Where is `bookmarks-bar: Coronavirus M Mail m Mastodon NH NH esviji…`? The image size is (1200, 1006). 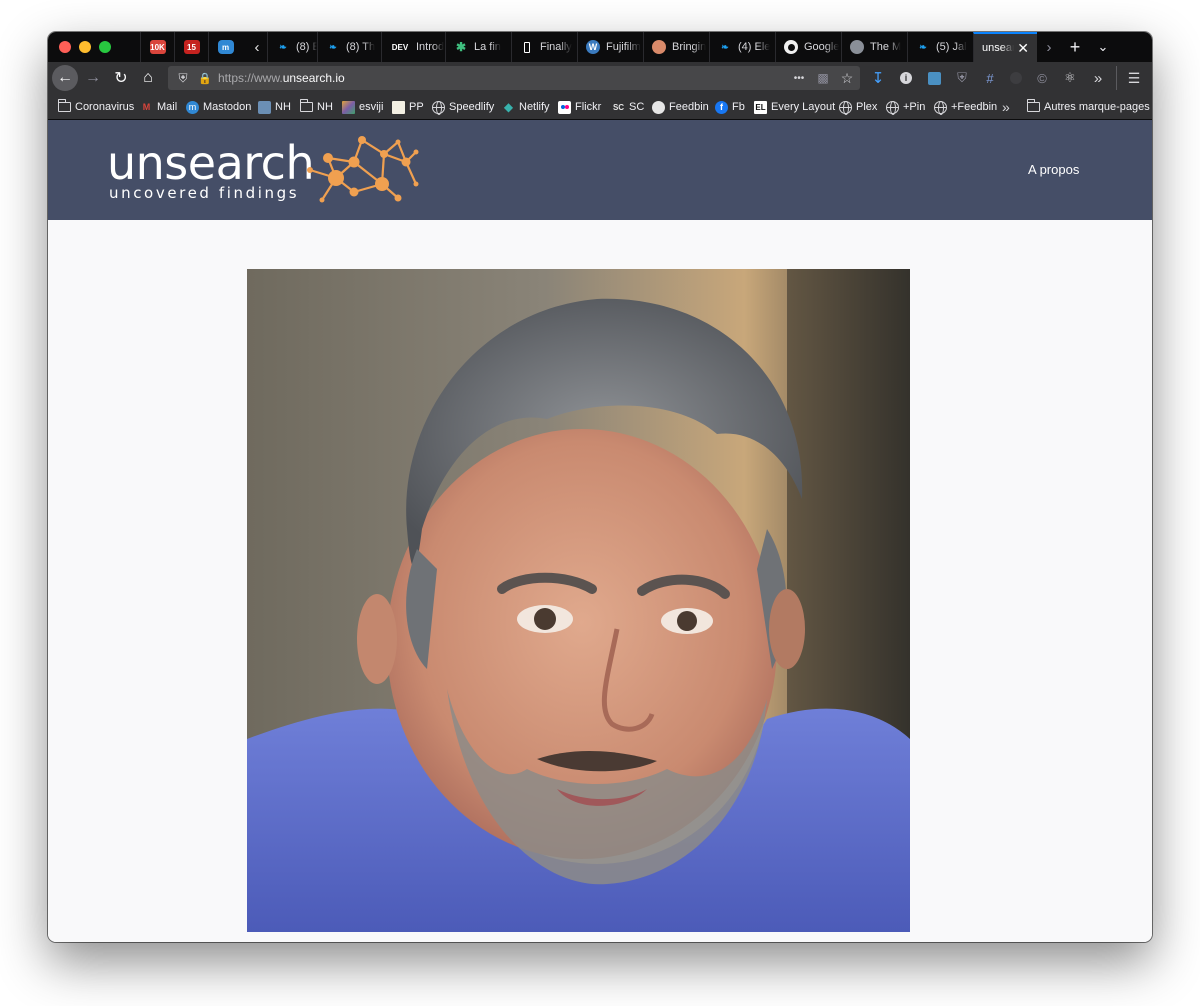
bookmarks-bar: Coronavirus M Mail m Mastodon NH NH esviji… is located at coordinates (600, 107).